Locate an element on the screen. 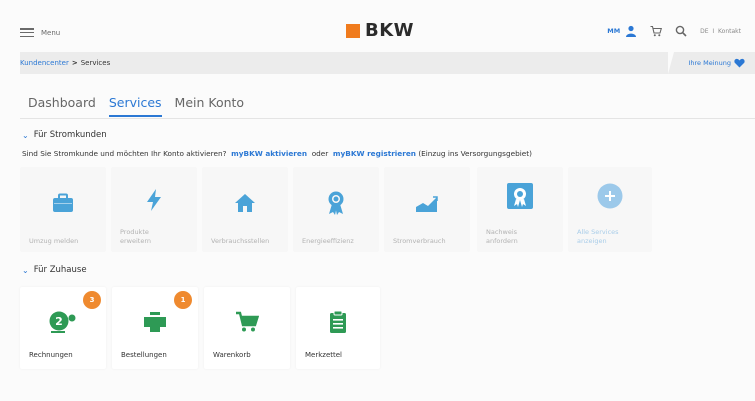  tab-divider is located at coordinates (387, 118).